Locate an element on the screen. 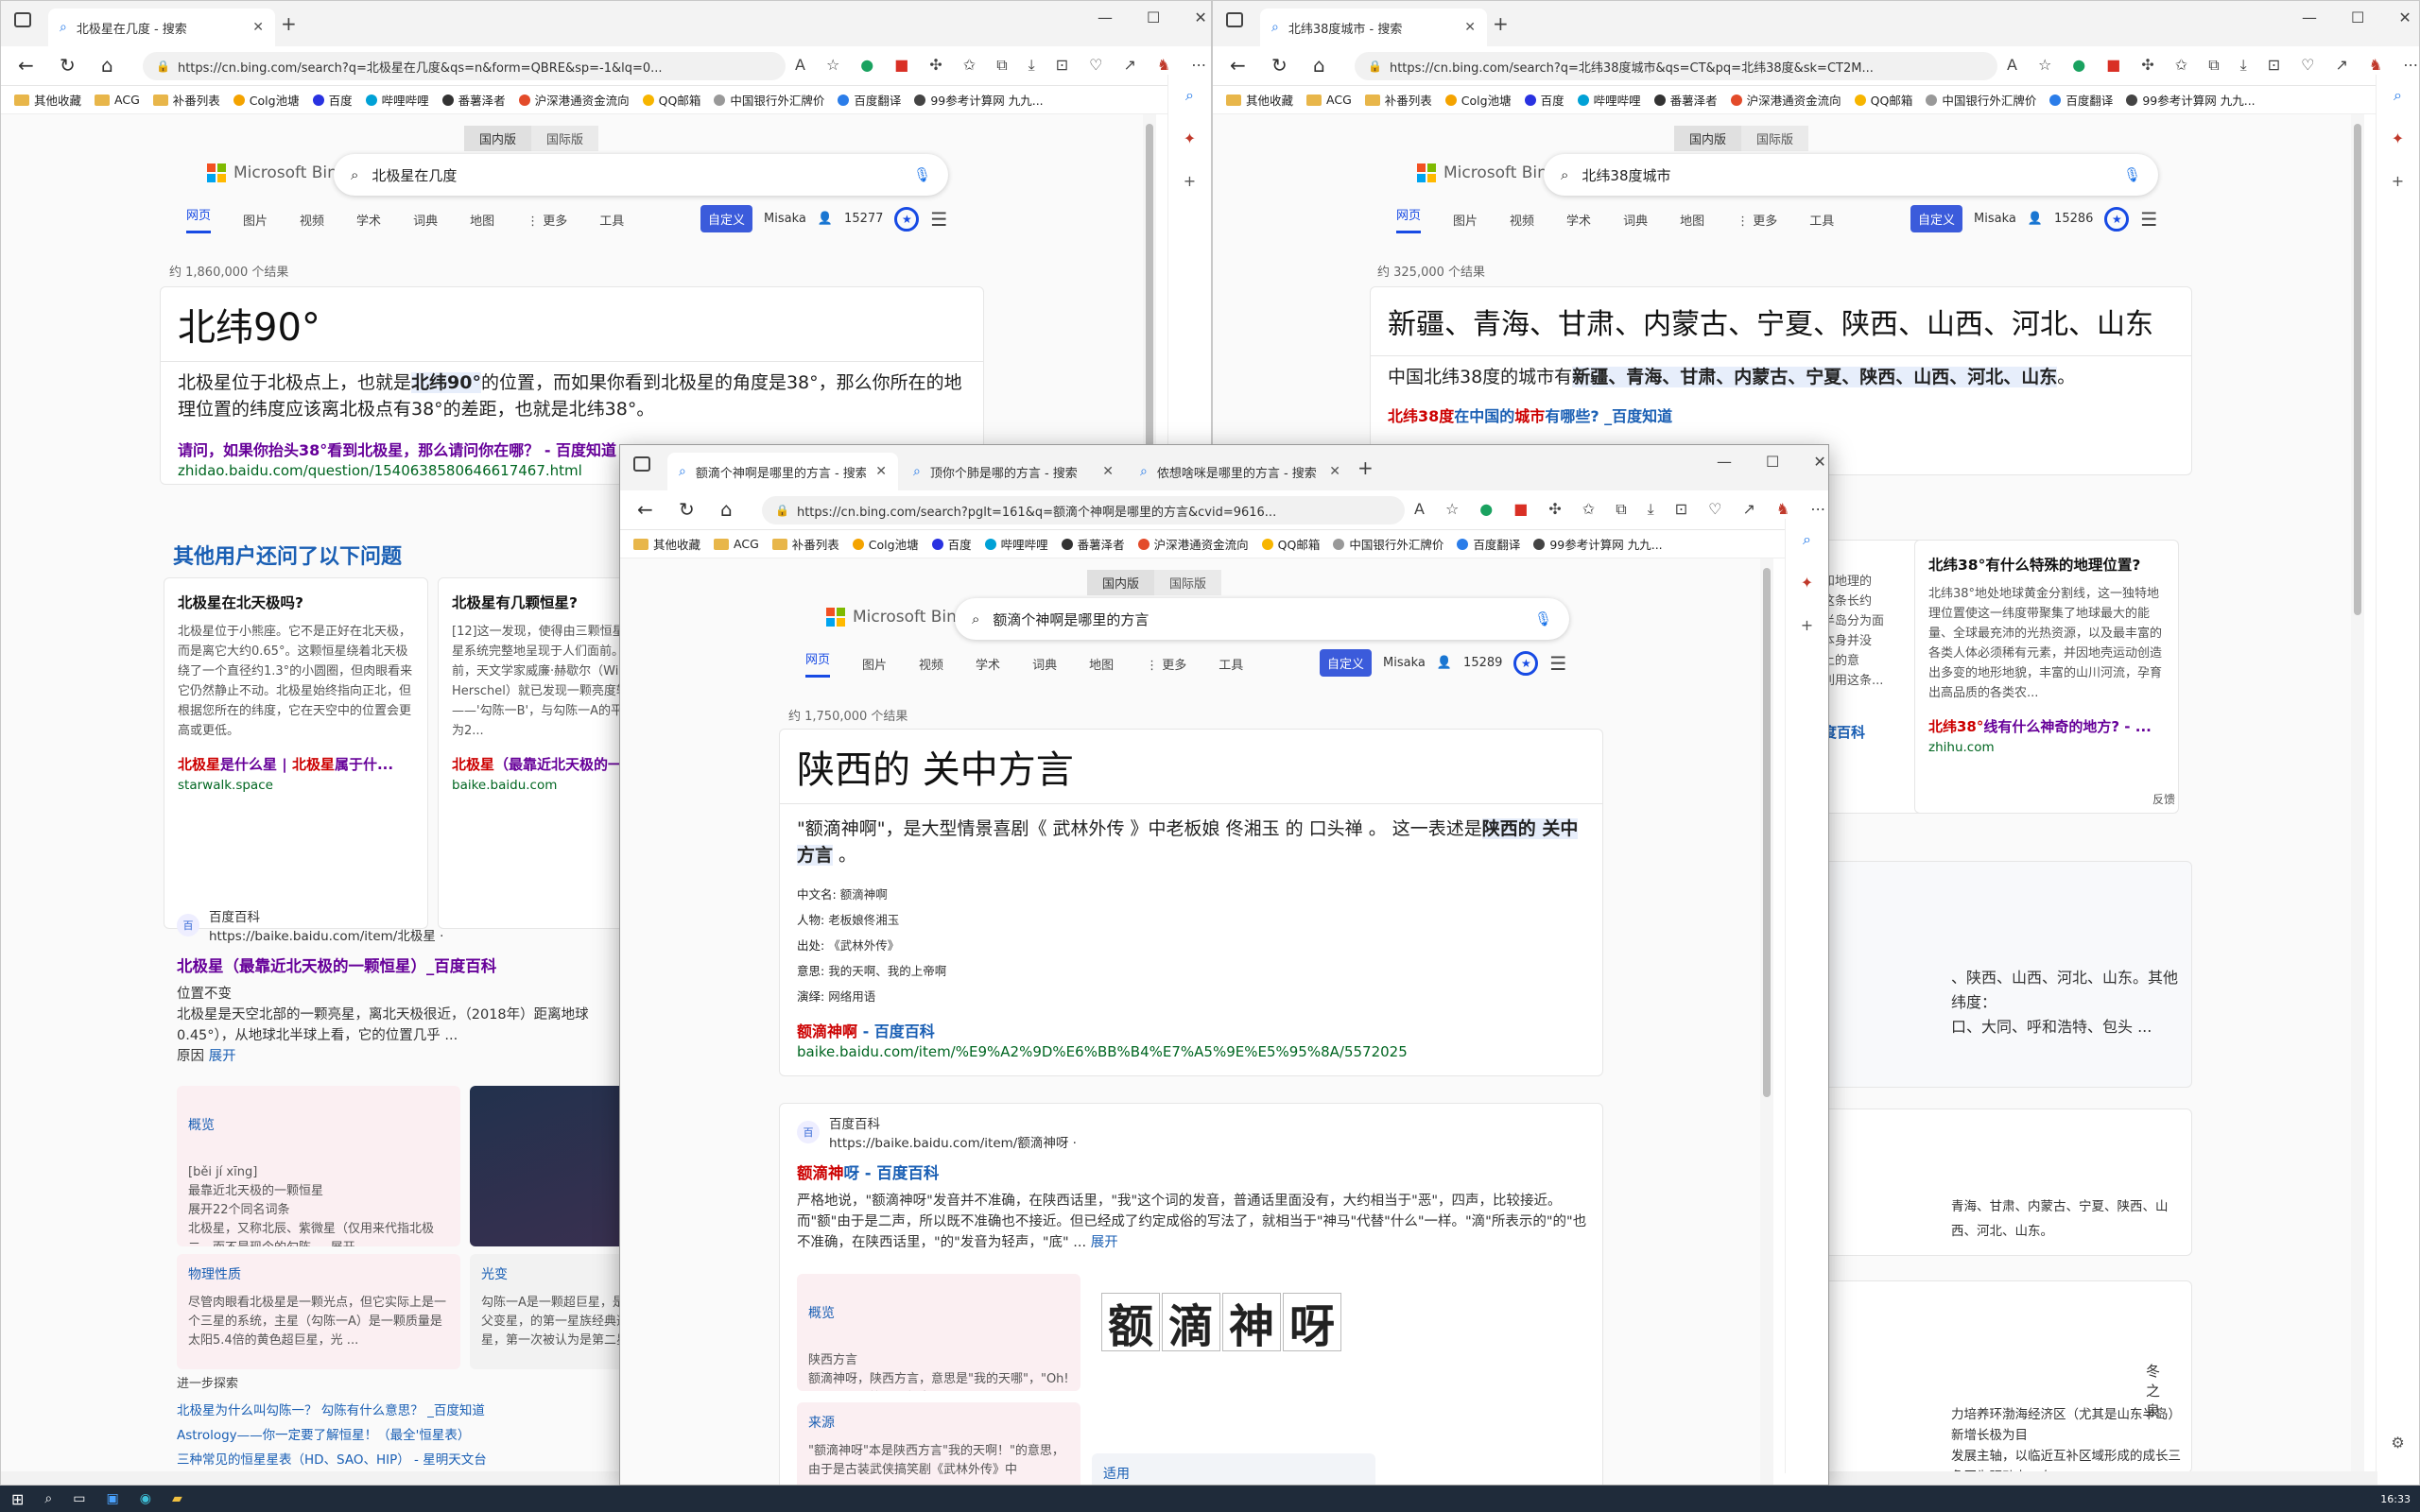  add-icon: + is located at coordinates (2398, 181).